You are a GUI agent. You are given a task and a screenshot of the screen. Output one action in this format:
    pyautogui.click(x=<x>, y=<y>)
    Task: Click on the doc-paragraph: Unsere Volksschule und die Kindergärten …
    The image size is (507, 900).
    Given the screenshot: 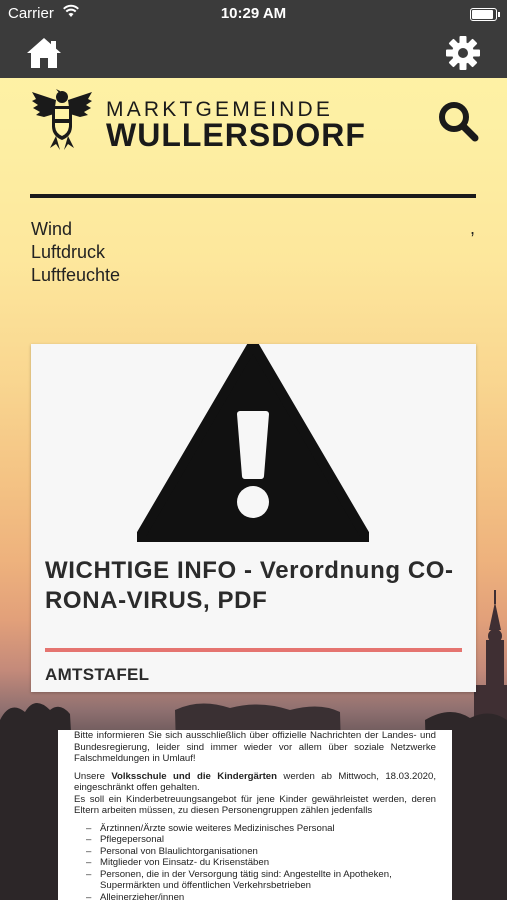 What is the action you would take?
    pyautogui.click(x=255, y=793)
    